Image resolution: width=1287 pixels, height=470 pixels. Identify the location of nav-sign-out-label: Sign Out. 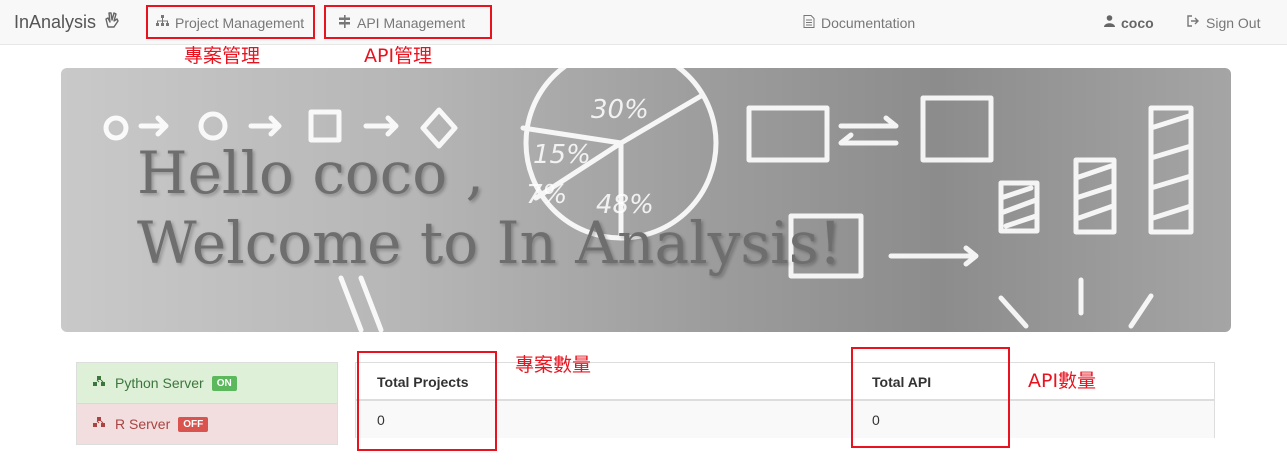
(1233, 22).